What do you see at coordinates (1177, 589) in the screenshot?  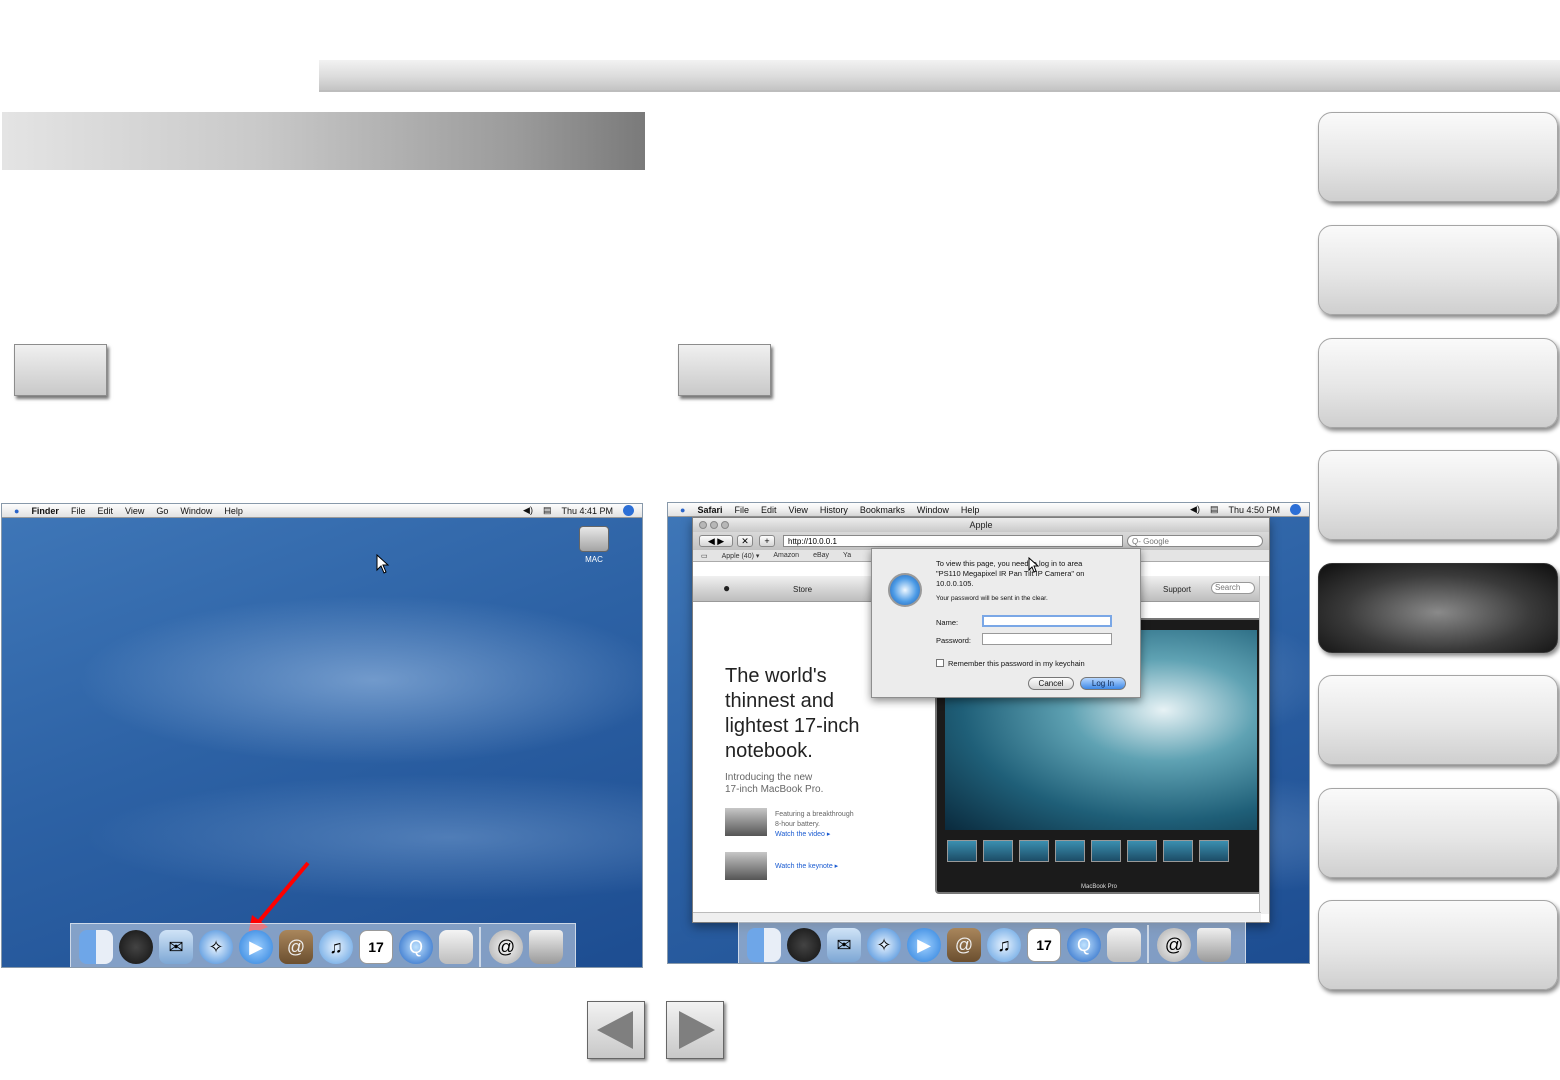 I see `nav-support: Support` at bounding box center [1177, 589].